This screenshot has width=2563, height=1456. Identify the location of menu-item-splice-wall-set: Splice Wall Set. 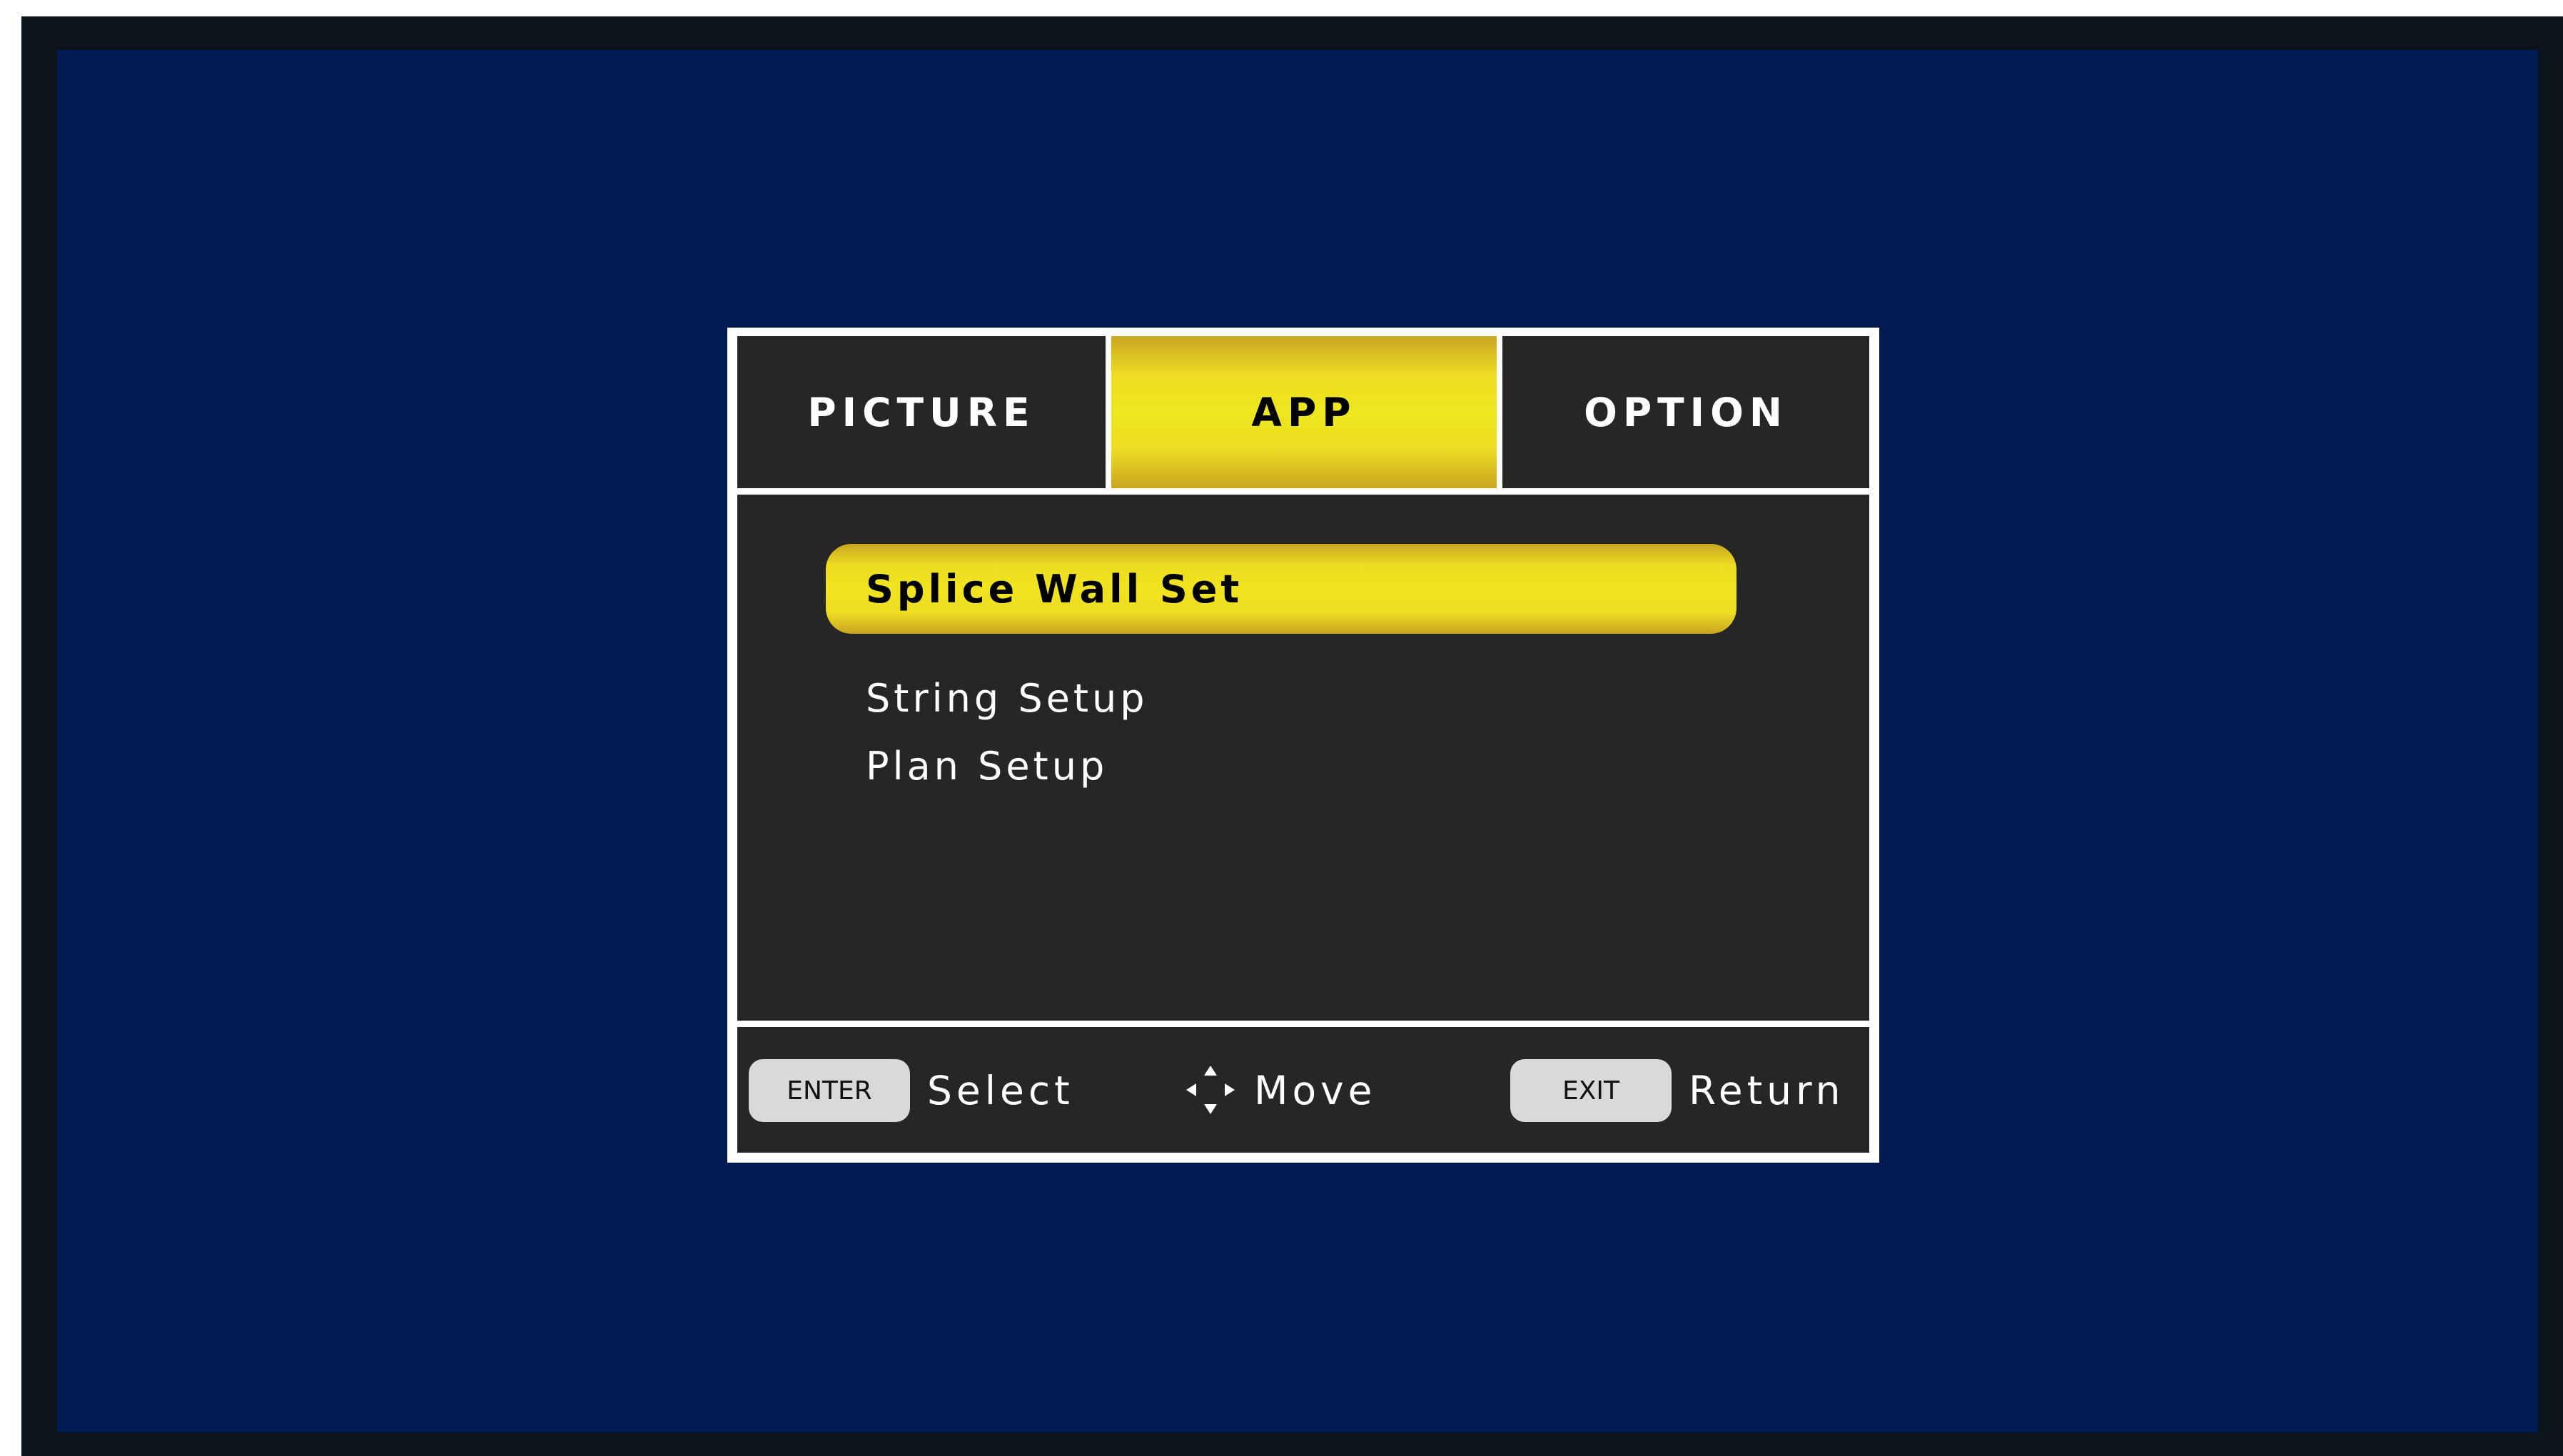
(1282, 589).